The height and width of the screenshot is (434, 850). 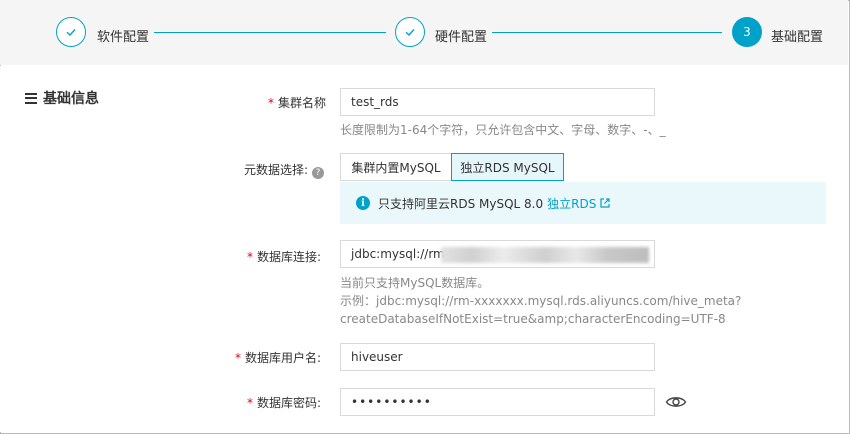 What do you see at coordinates (123, 37) in the screenshot?
I see `step-1-label: 软件配置` at bounding box center [123, 37].